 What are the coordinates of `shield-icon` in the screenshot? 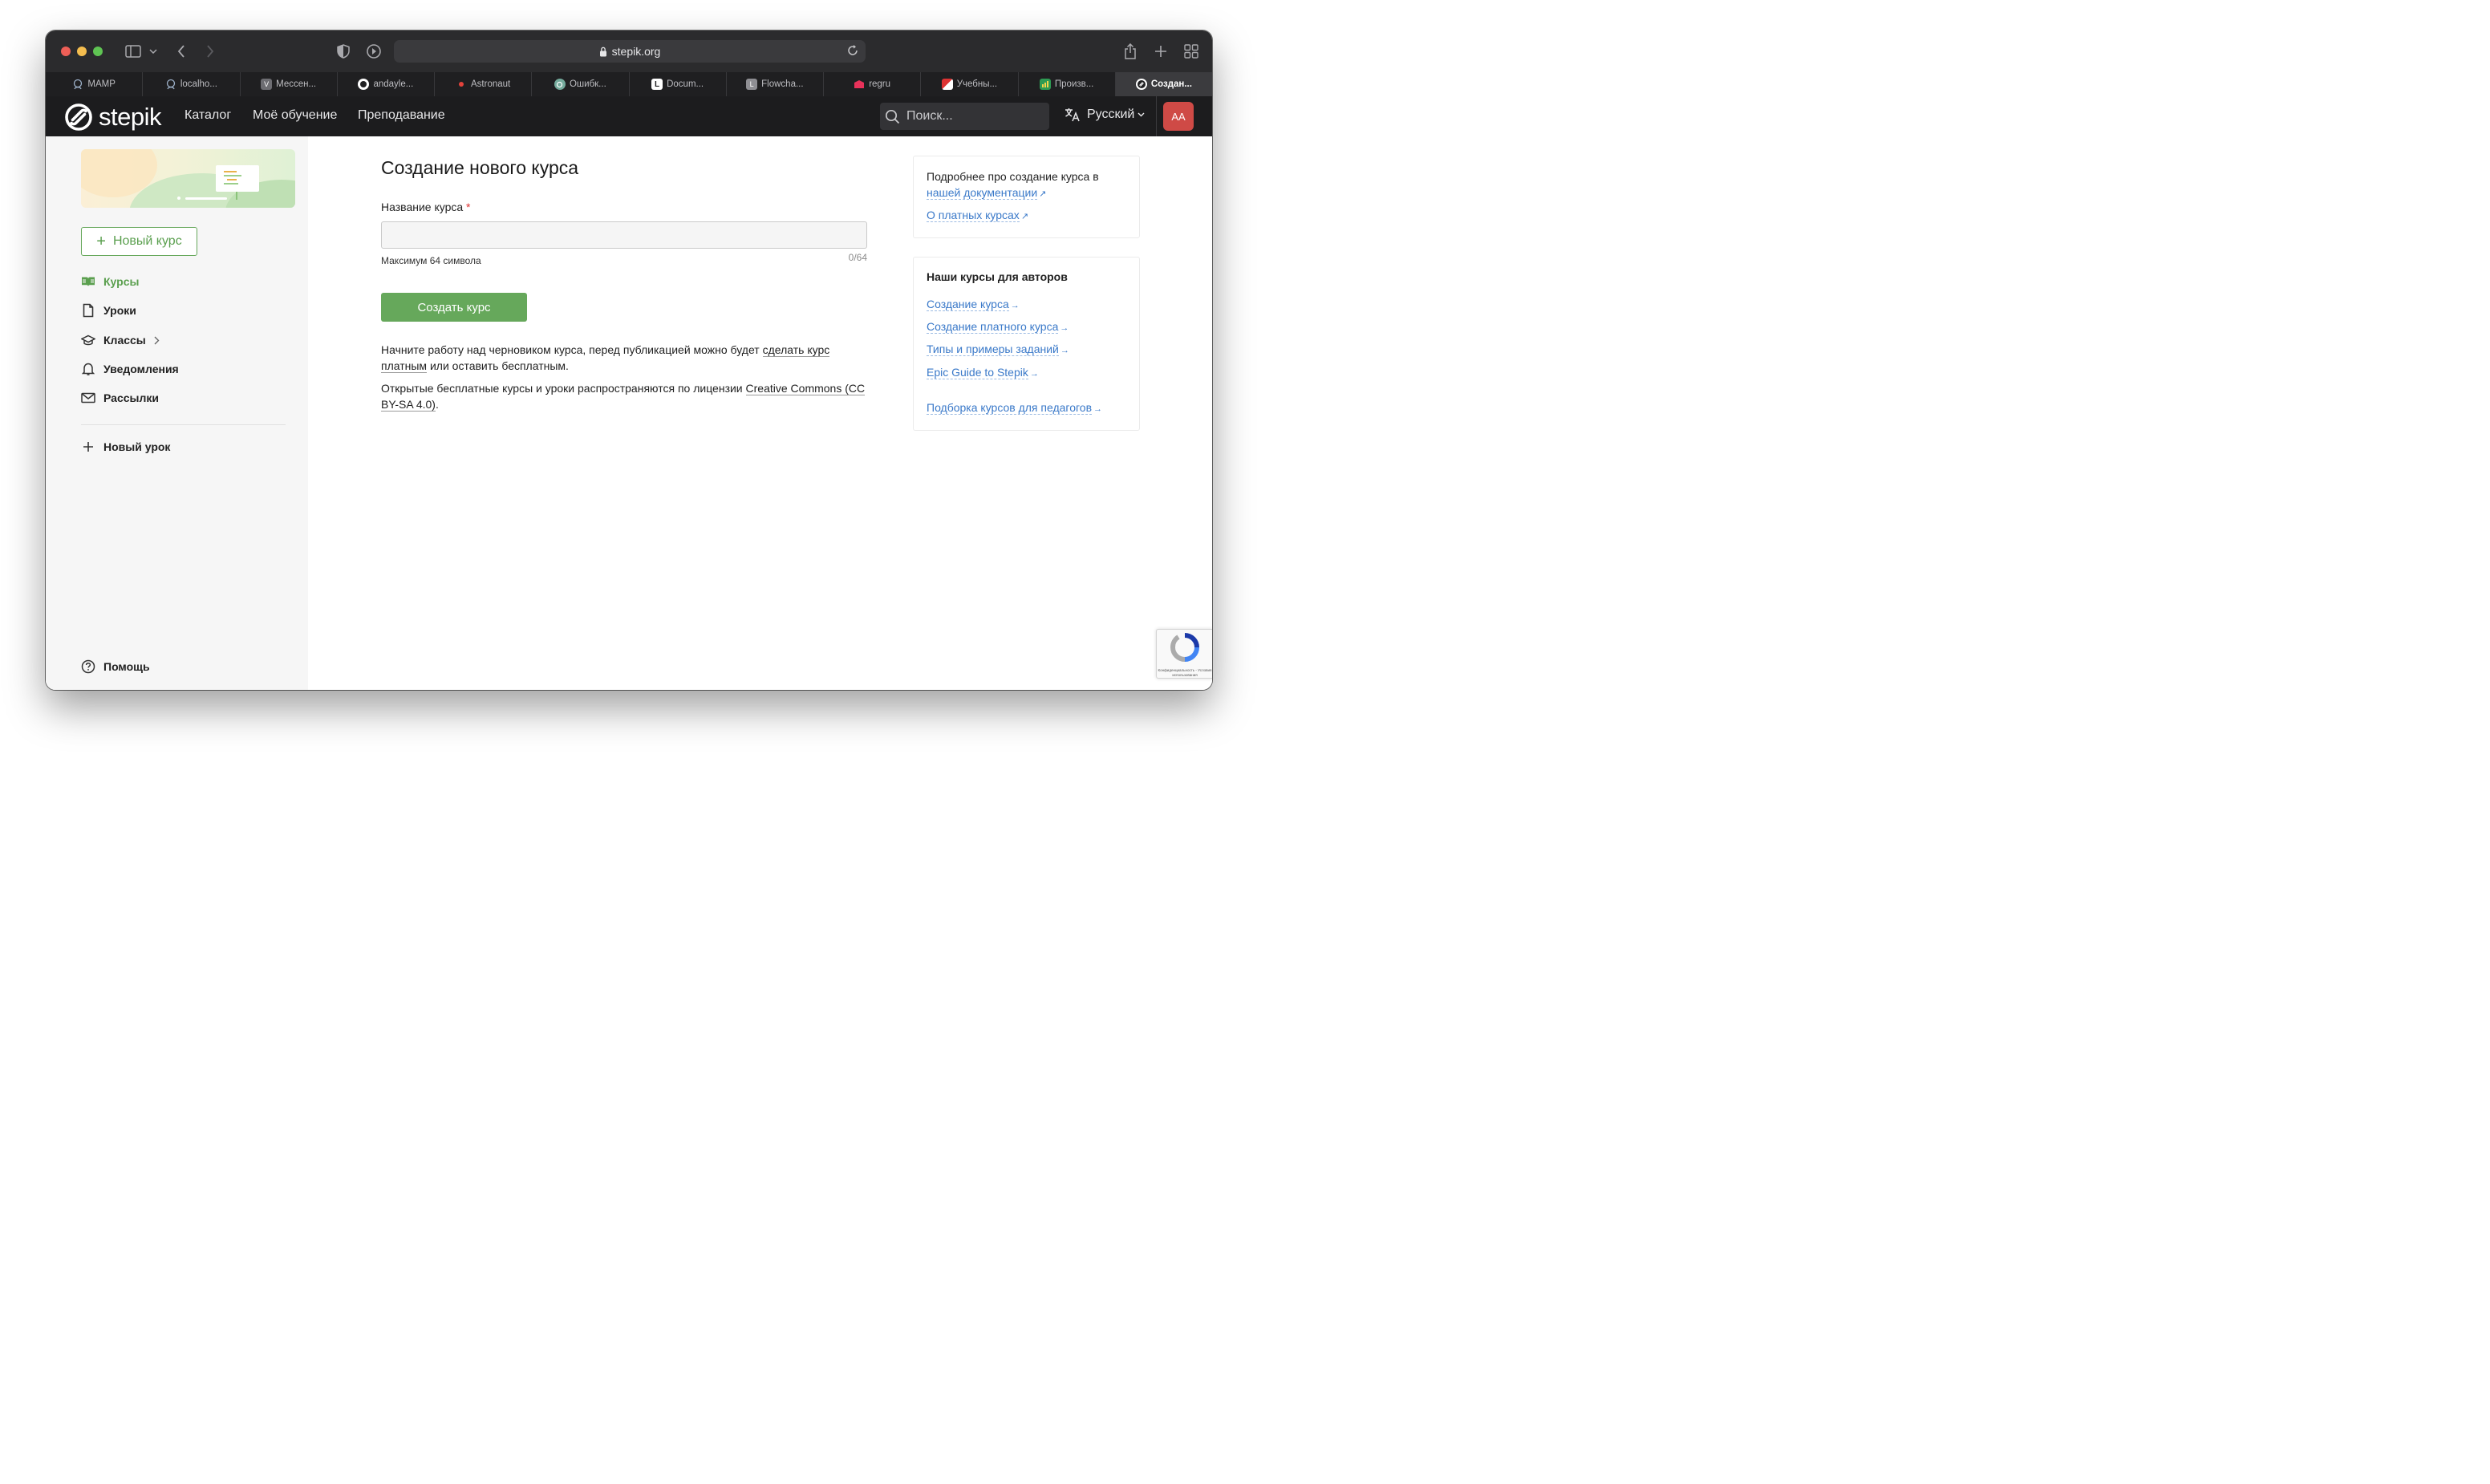 It's located at (343, 52).